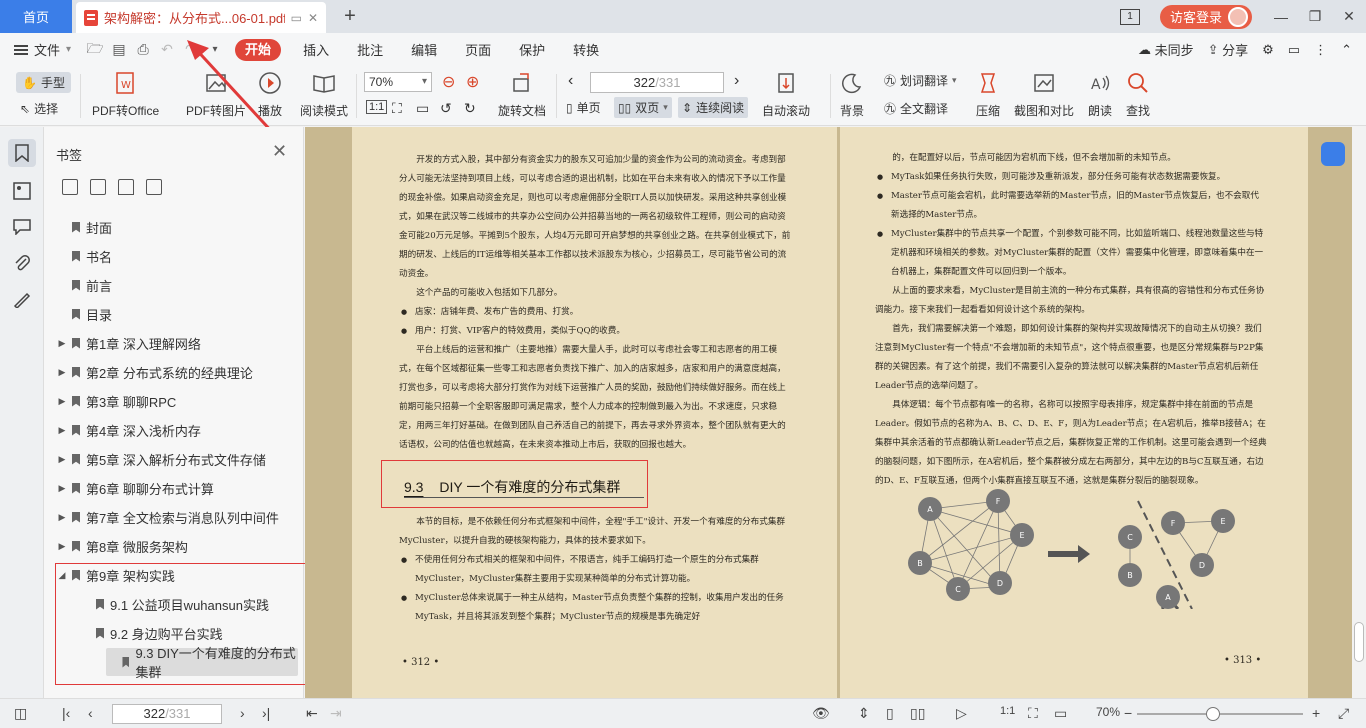  I want to click on menu-convert: 转换, so click(586, 49).